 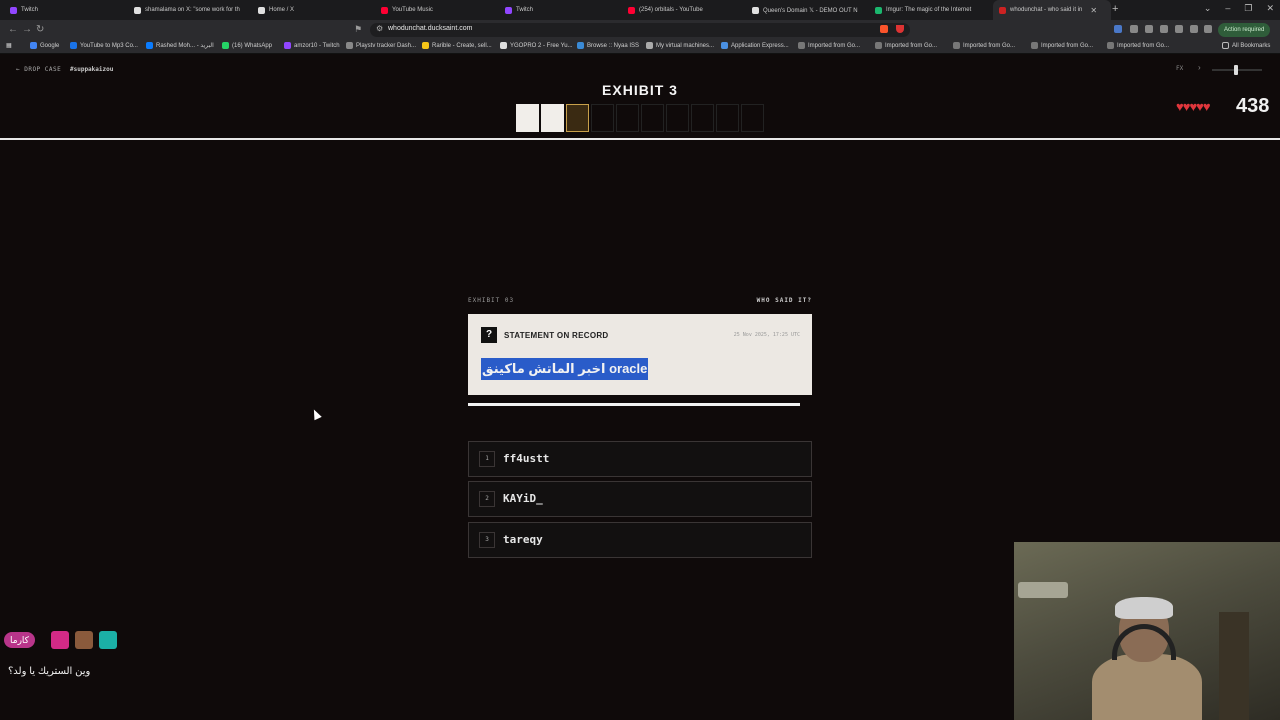 What do you see at coordinates (1208, 29) in the screenshot?
I see `profile-icon` at bounding box center [1208, 29].